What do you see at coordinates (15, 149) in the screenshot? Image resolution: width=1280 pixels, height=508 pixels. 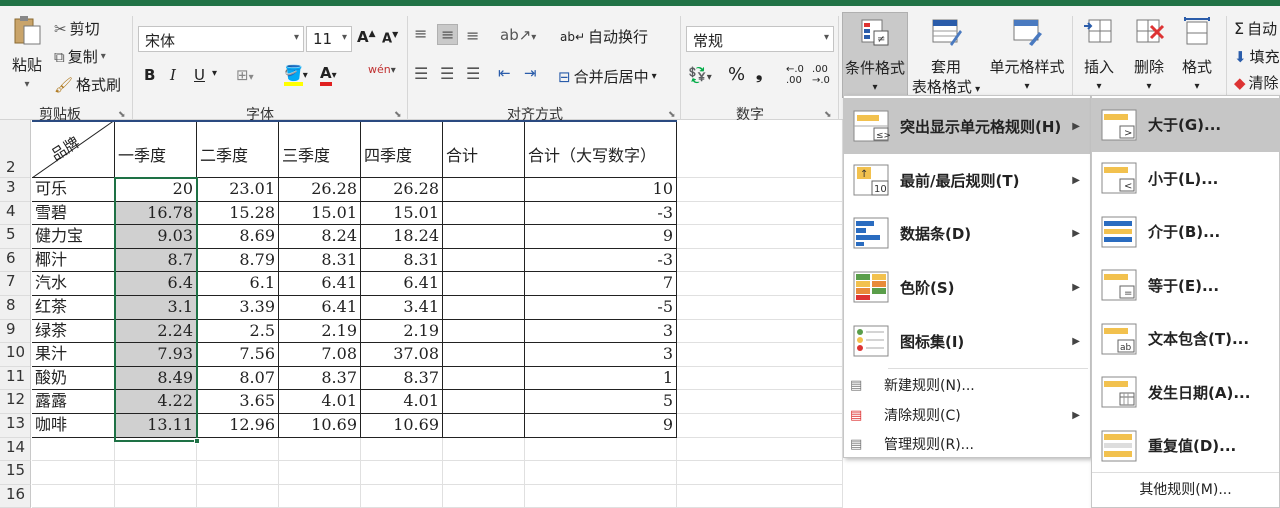 I see `row-header: 2` at bounding box center [15, 149].